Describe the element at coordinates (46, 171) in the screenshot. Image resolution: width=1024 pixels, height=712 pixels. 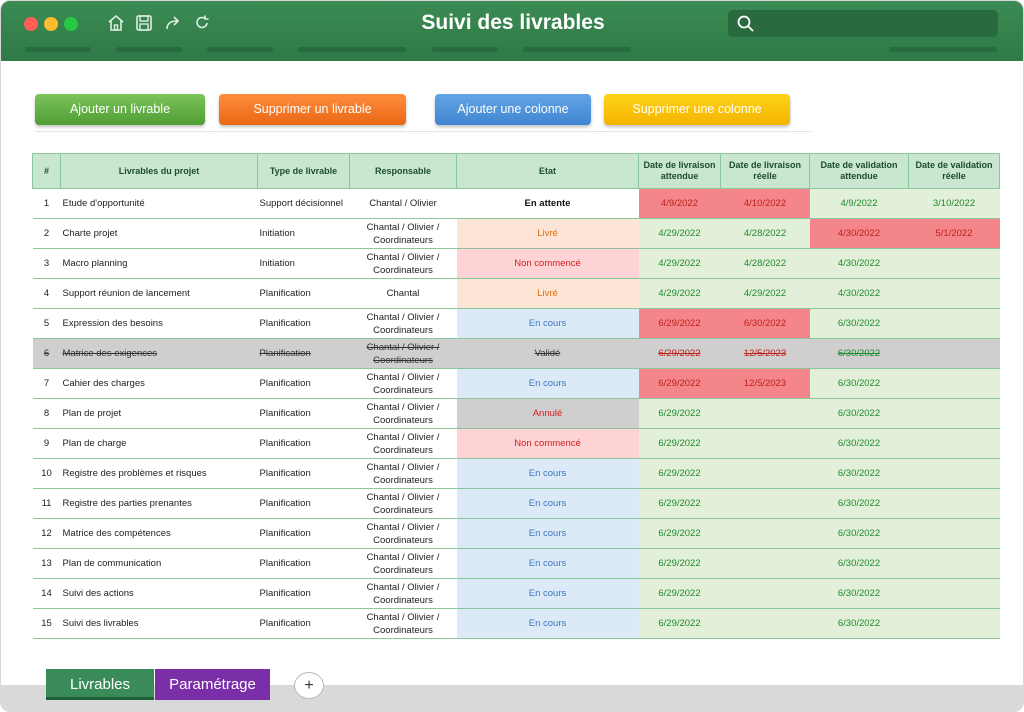
I see `header-number: #` at that location.